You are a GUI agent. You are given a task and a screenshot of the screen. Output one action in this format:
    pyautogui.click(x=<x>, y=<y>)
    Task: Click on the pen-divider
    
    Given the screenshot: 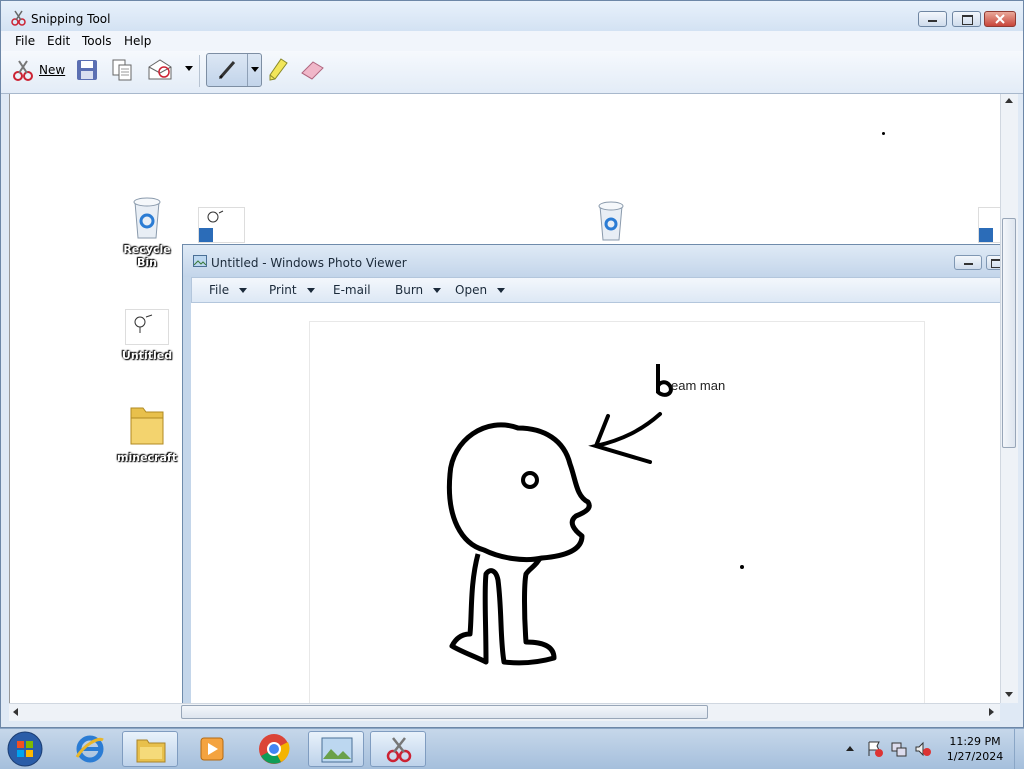 What is the action you would take?
    pyautogui.click(x=247, y=70)
    